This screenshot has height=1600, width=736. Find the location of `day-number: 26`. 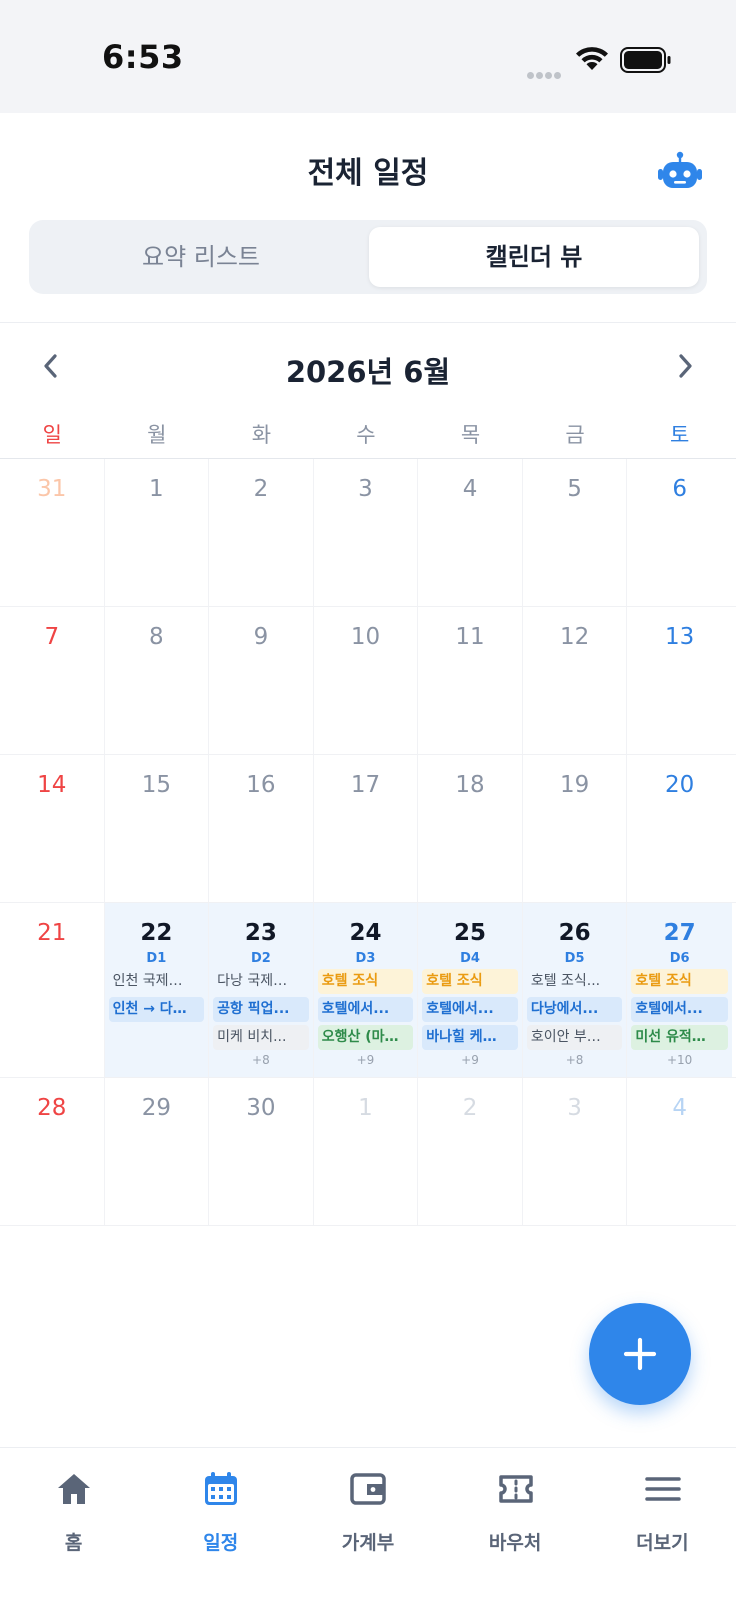

day-number: 26 is located at coordinates (574, 933).